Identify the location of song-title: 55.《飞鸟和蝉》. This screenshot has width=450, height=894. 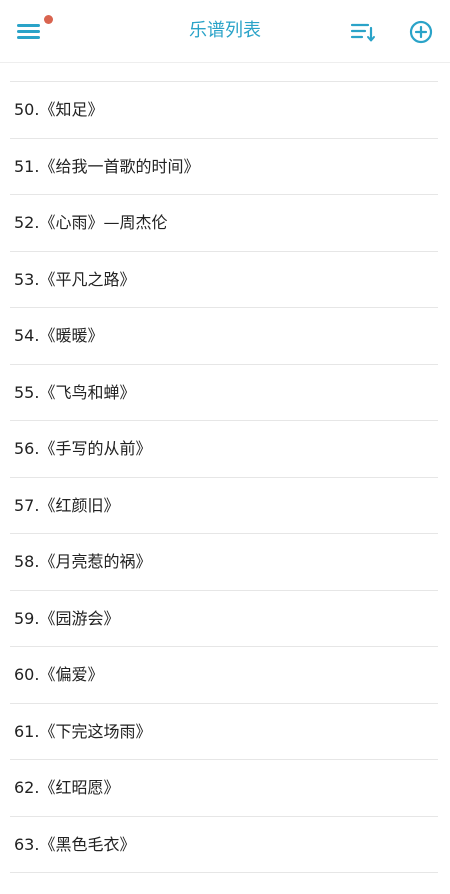
(75, 392).